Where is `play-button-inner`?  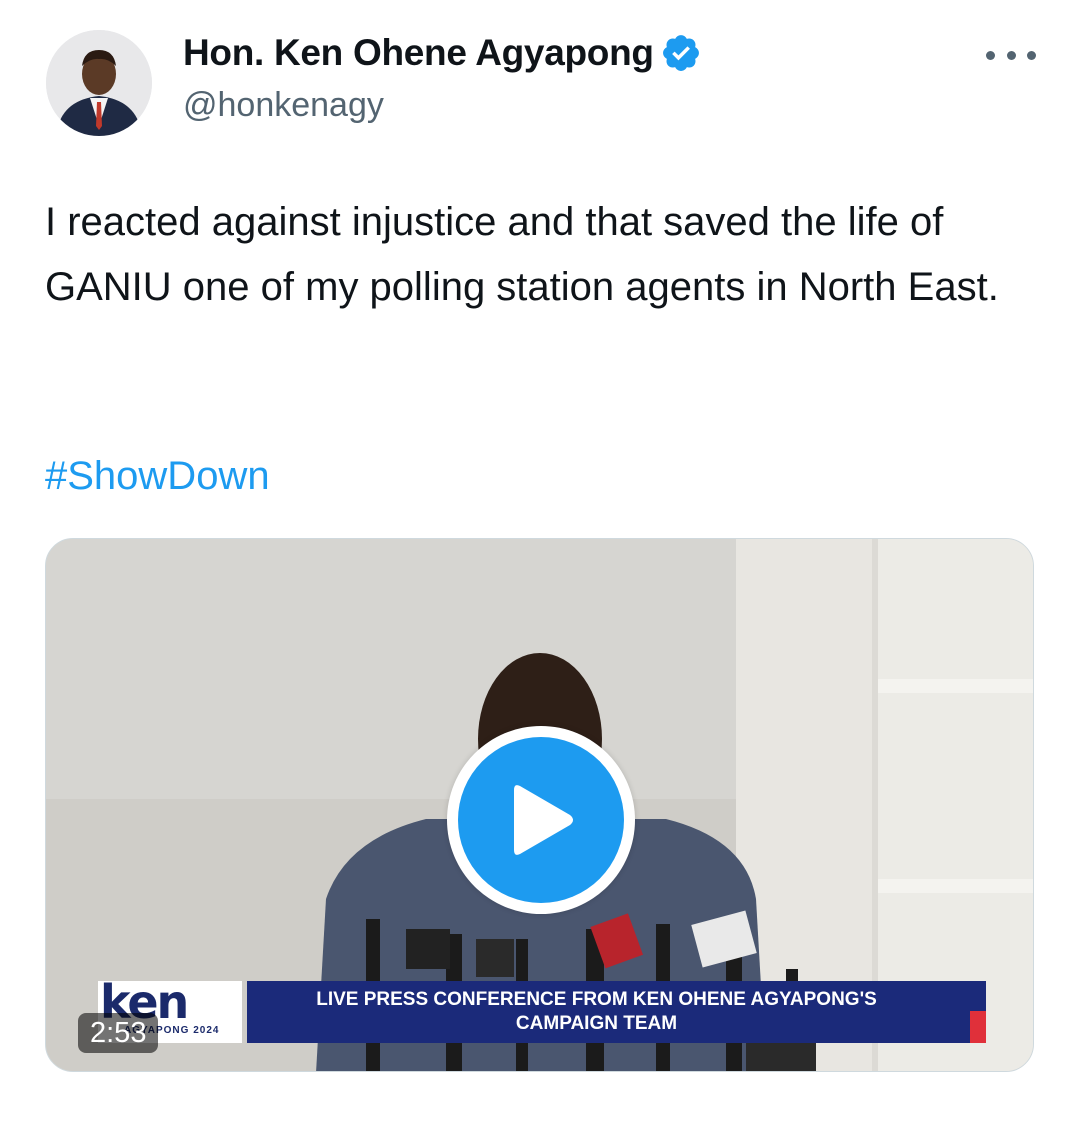
play-button-inner is located at coordinates (541, 820).